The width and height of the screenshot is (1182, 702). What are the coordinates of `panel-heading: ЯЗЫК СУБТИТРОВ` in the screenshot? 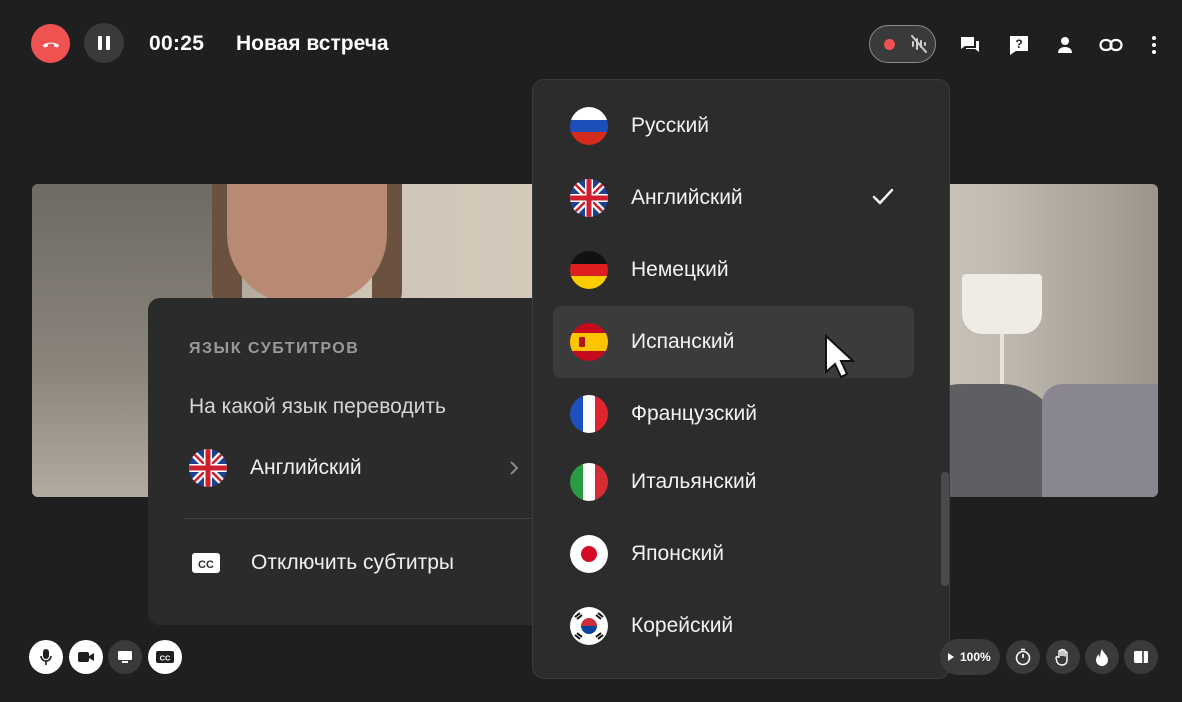 It's located at (274, 348).